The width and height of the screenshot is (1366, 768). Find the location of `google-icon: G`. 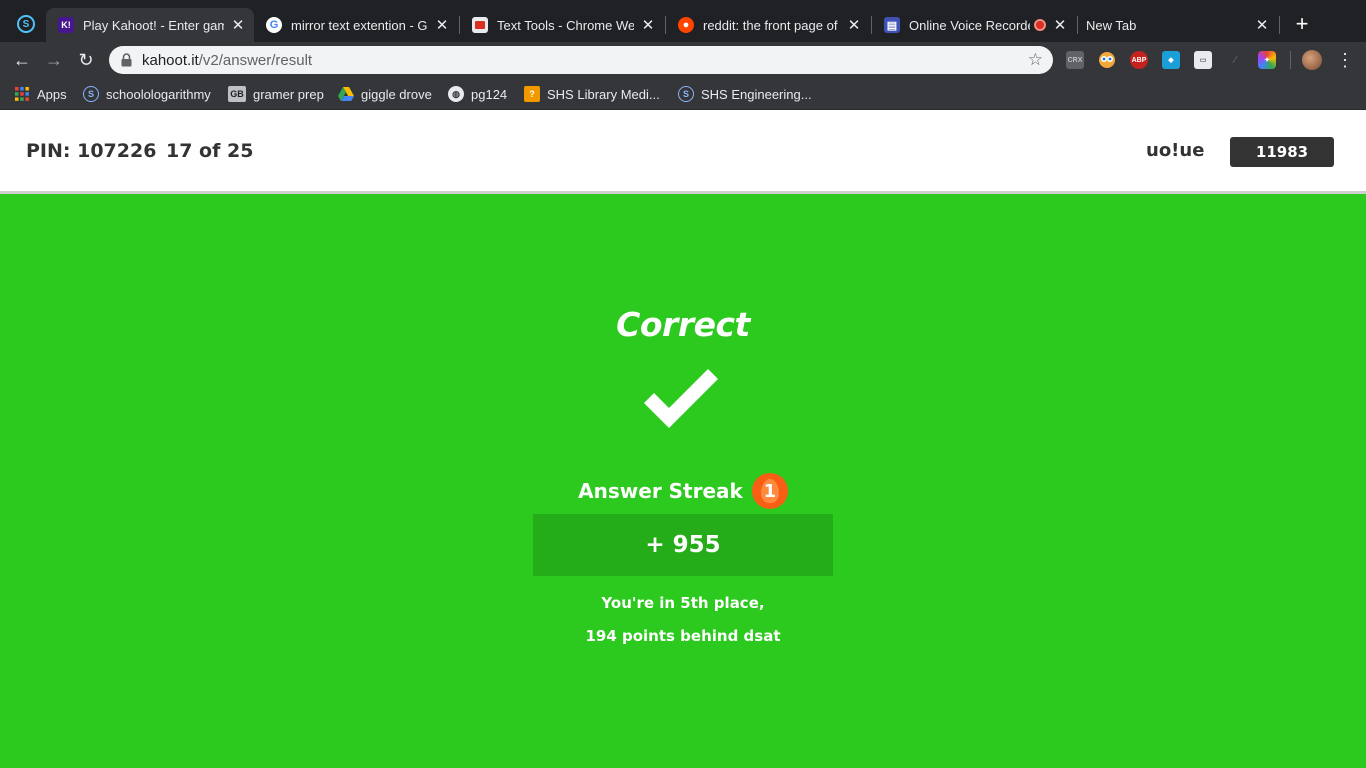

google-icon: G is located at coordinates (274, 25).